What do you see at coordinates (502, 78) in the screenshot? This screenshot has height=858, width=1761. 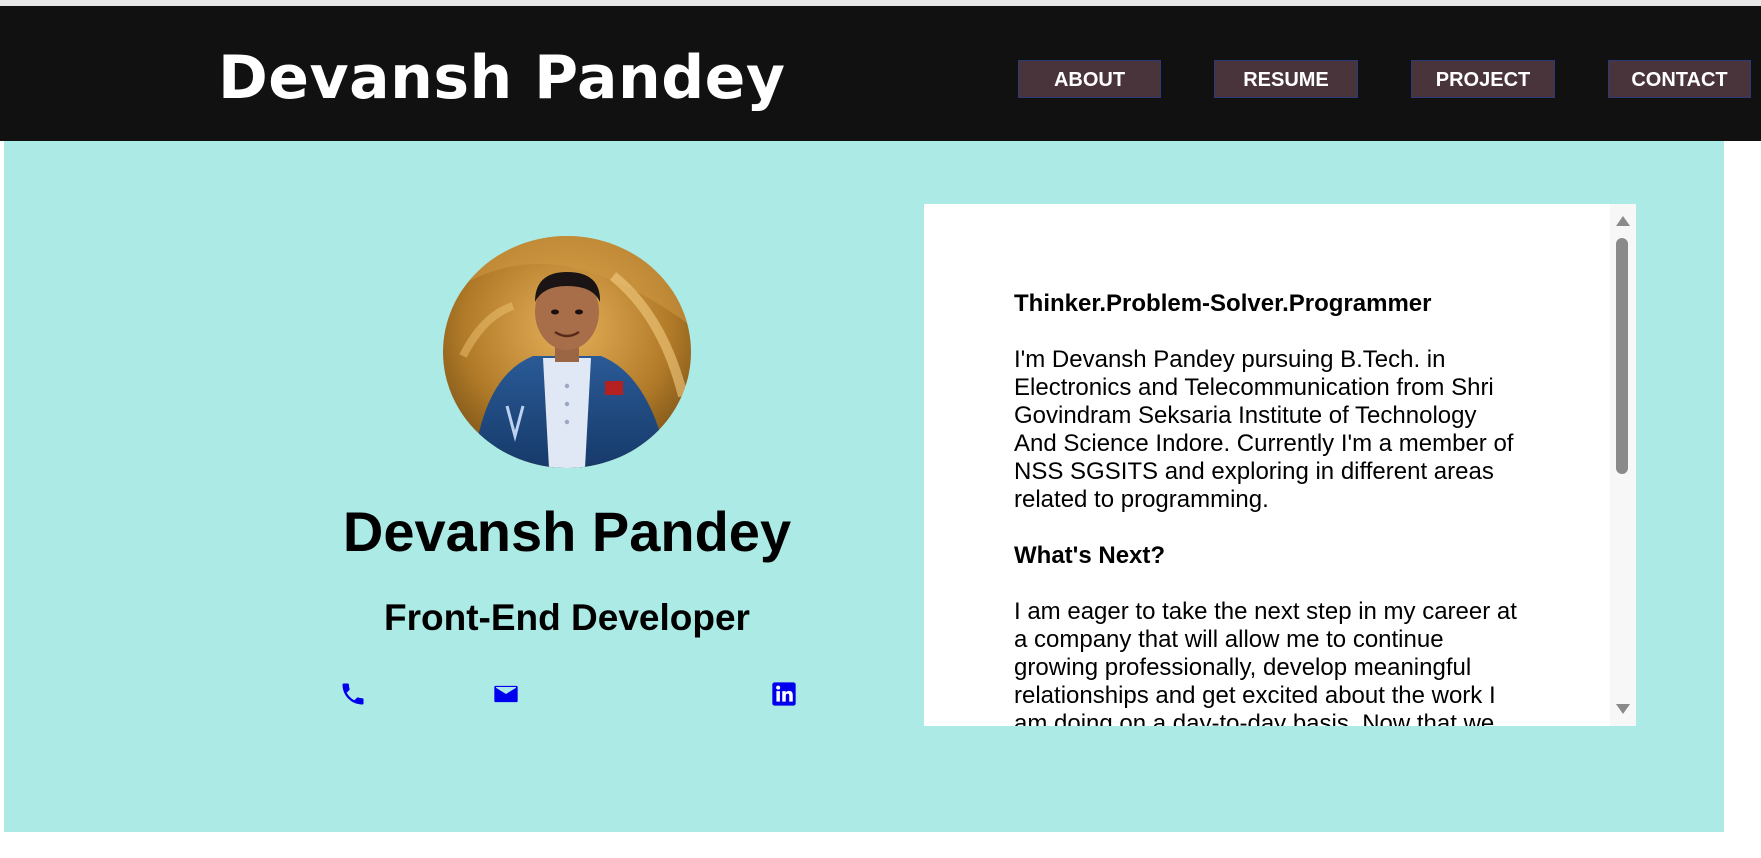 I see `brand-title: Devansh Pandey` at bounding box center [502, 78].